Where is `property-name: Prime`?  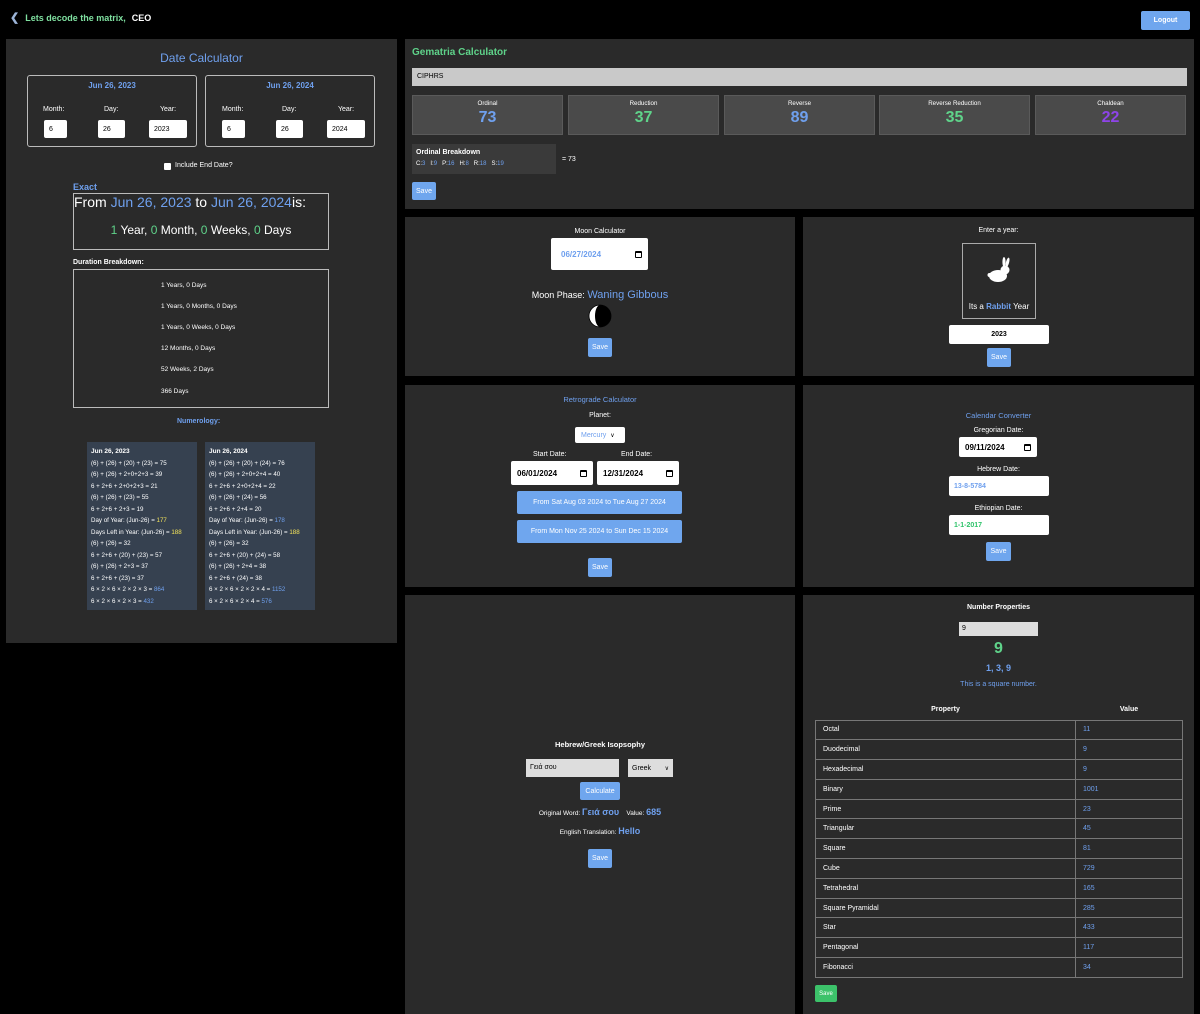 property-name: Prime is located at coordinates (945, 809).